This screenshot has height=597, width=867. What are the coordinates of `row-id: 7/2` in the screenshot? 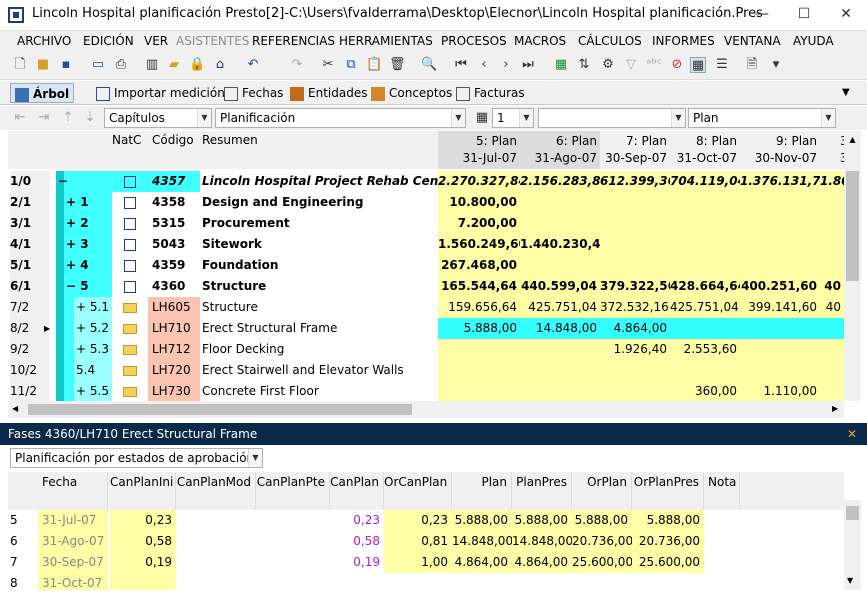 It's located at (30, 307).